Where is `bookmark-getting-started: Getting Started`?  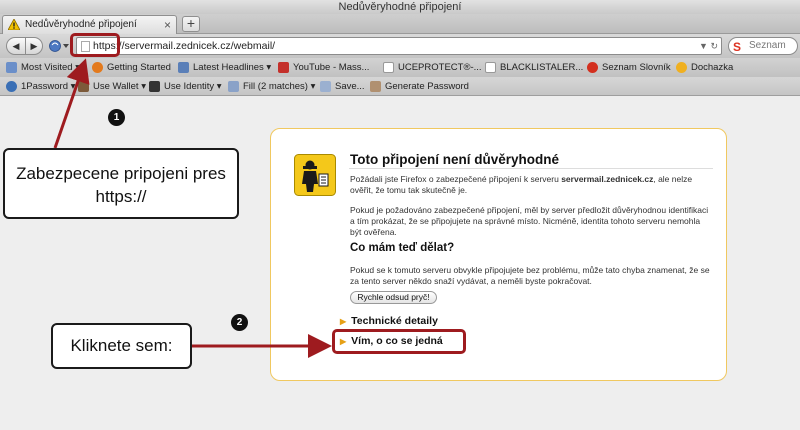 bookmark-getting-started: Getting Started is located at coordinates (131, 67).